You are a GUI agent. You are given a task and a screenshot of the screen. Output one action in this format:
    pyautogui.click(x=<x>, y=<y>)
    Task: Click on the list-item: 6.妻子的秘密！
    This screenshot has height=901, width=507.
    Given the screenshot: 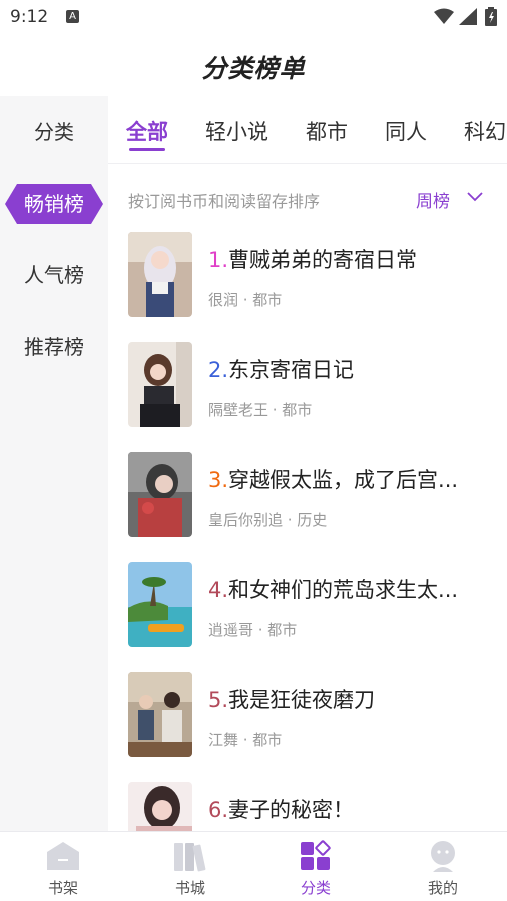 What is the action you would take?
    pyautogui.click(x=307, y=800)
    